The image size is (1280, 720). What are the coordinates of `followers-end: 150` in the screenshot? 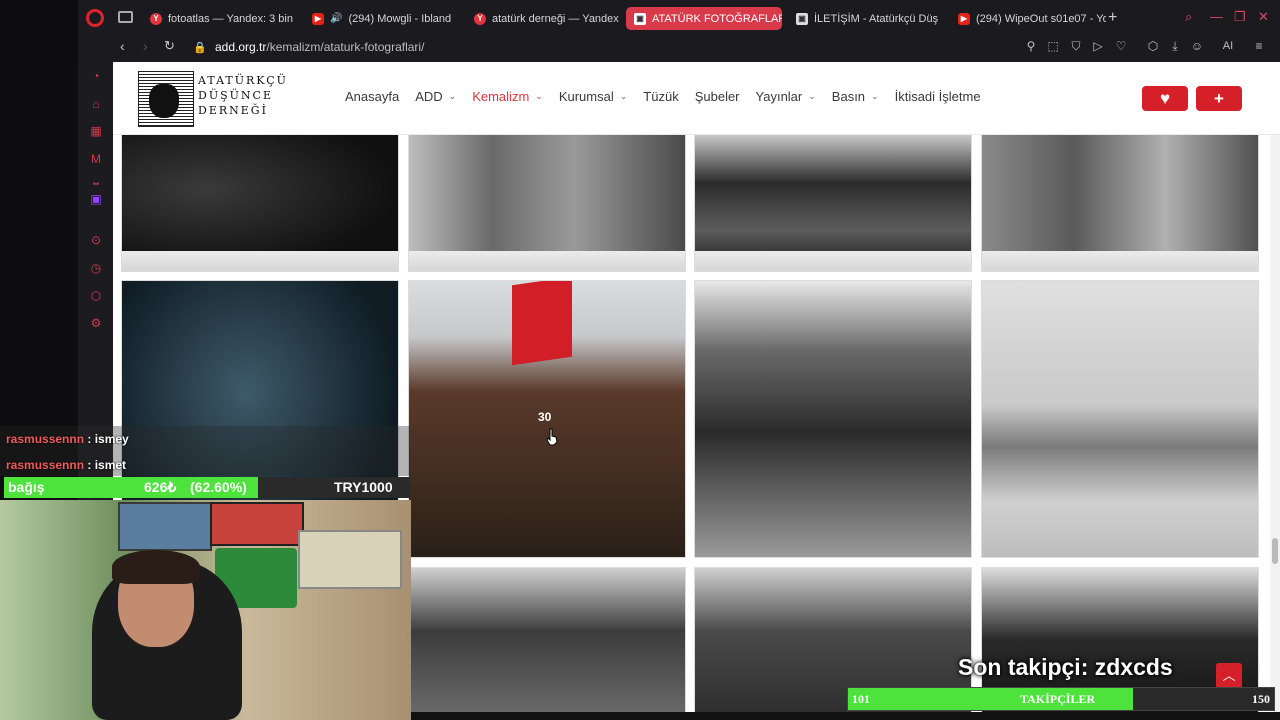 It's located at (1261, 699).